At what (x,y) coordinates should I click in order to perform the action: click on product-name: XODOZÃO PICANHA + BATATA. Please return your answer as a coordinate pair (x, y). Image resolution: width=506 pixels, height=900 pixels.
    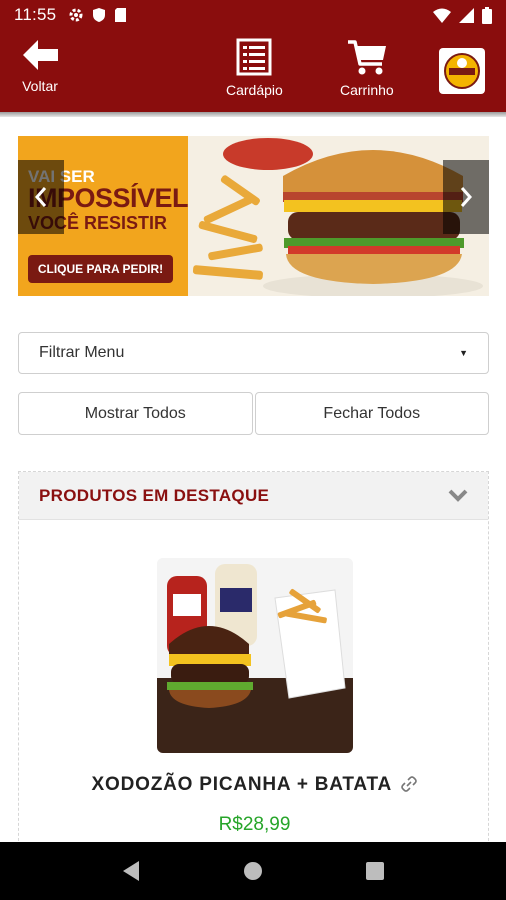
    Looking at the image, I should click on (254, 785).